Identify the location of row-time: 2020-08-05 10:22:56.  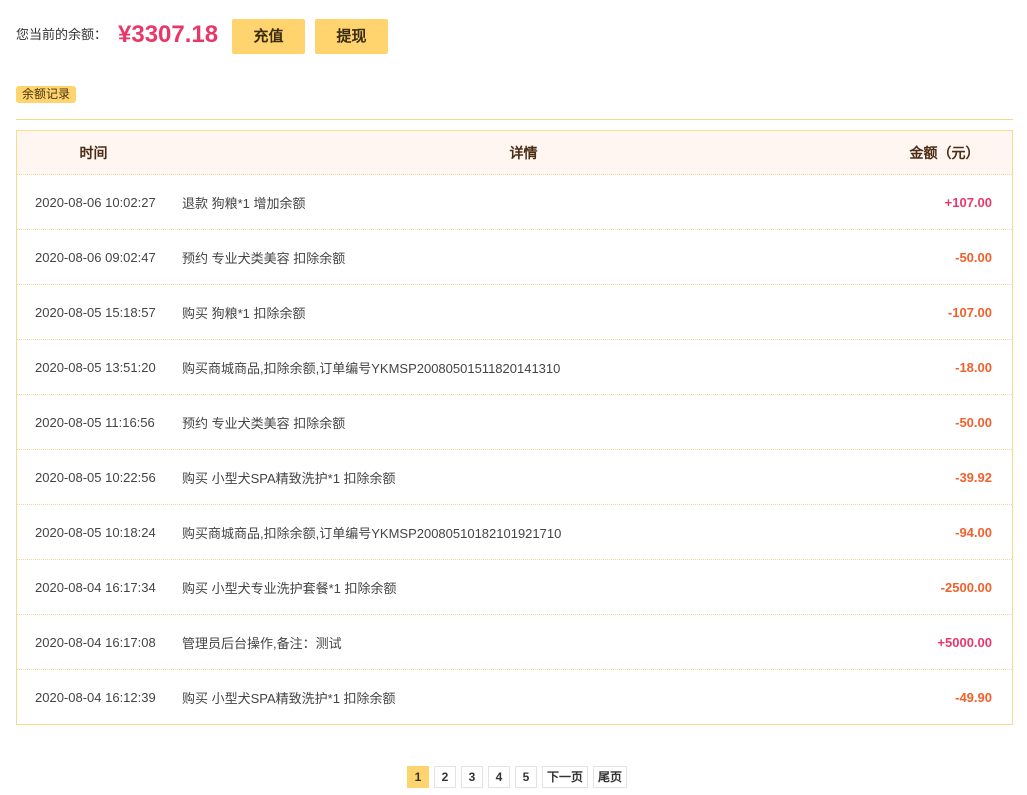
(95, 477).